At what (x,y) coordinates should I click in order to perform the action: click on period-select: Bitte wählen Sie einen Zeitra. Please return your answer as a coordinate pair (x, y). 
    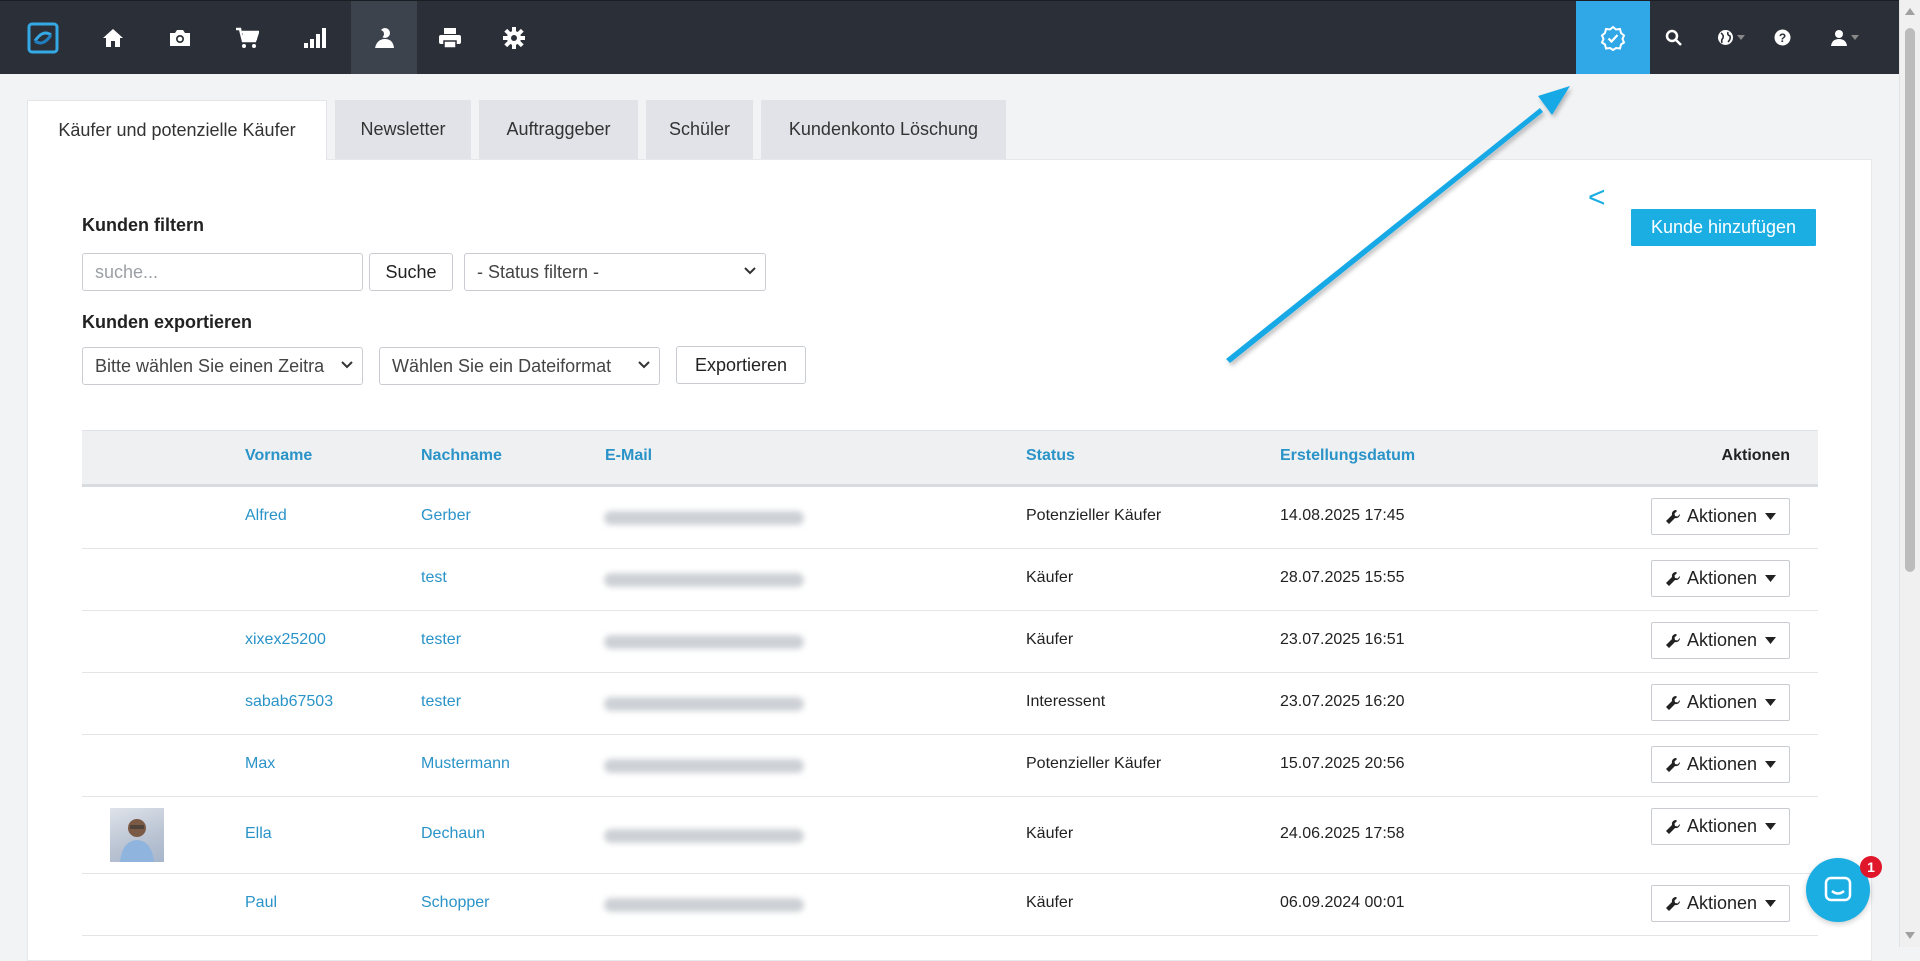
    Looking at the image, I should click on (222, 366).